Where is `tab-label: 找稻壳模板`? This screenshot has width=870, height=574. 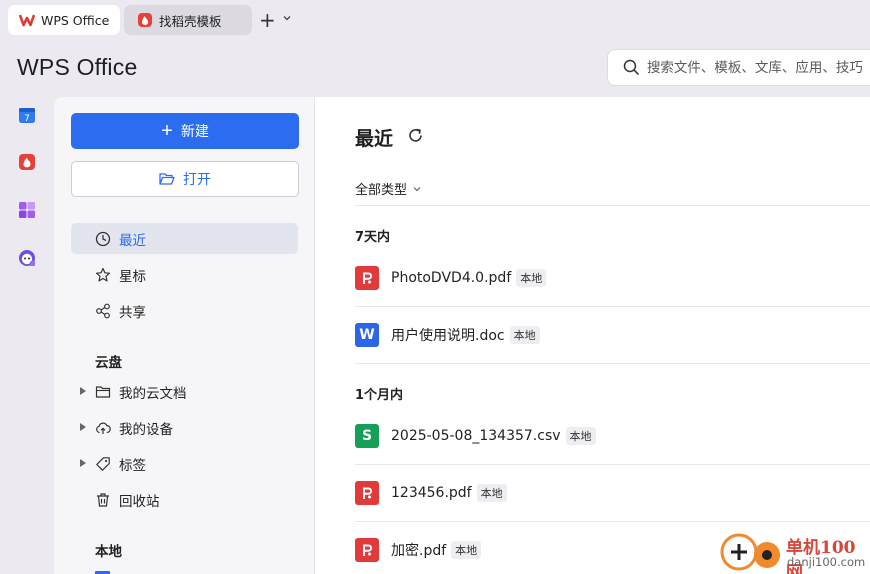 tab-label: 找稻壳模板 is located at coordinates (190, 21).